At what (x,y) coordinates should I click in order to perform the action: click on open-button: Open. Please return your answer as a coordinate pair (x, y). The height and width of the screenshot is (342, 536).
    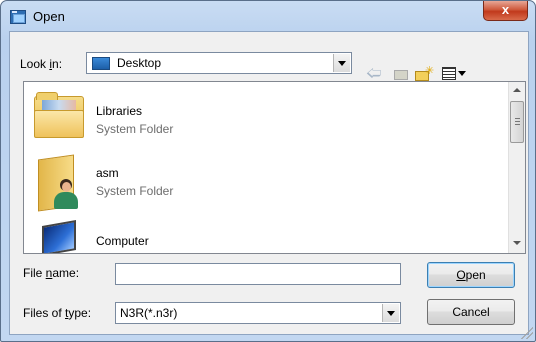
    Looking at the image, I should click on (471, 275).